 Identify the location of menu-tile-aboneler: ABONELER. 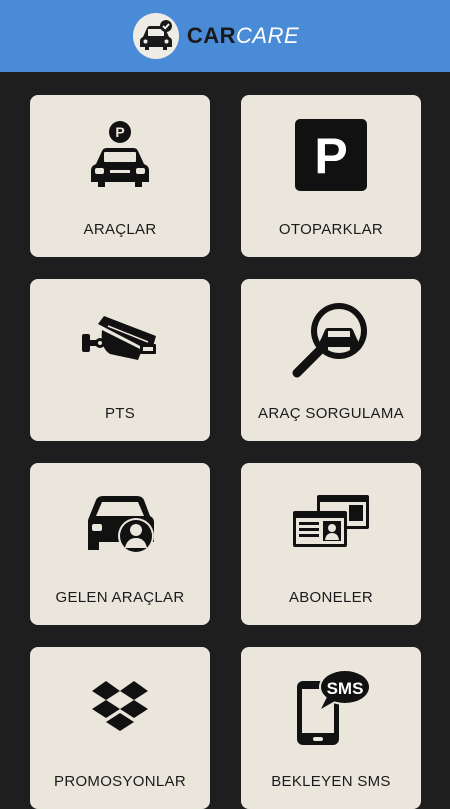
(331, 544).